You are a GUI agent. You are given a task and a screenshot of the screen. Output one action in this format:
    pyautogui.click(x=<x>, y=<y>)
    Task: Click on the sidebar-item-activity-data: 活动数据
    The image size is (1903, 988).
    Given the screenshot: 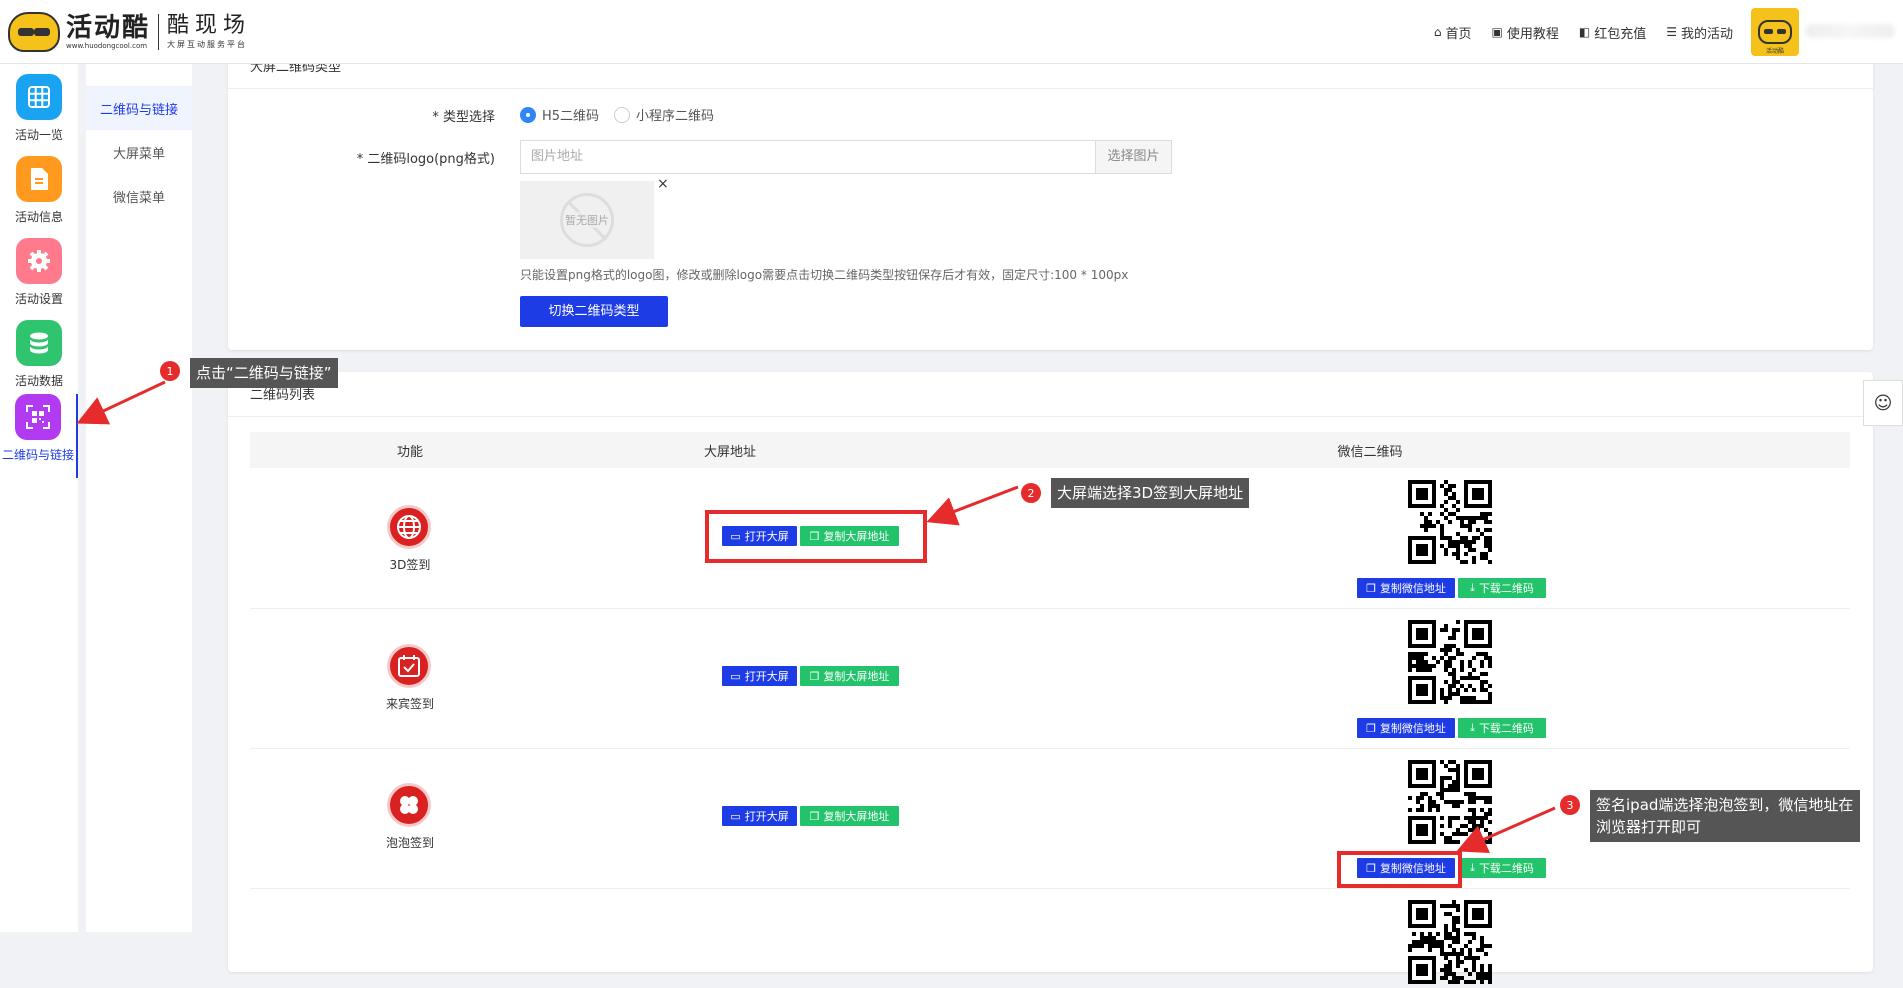 What is the action you would take?
    pyautogui.click(x=39, y=360)
    